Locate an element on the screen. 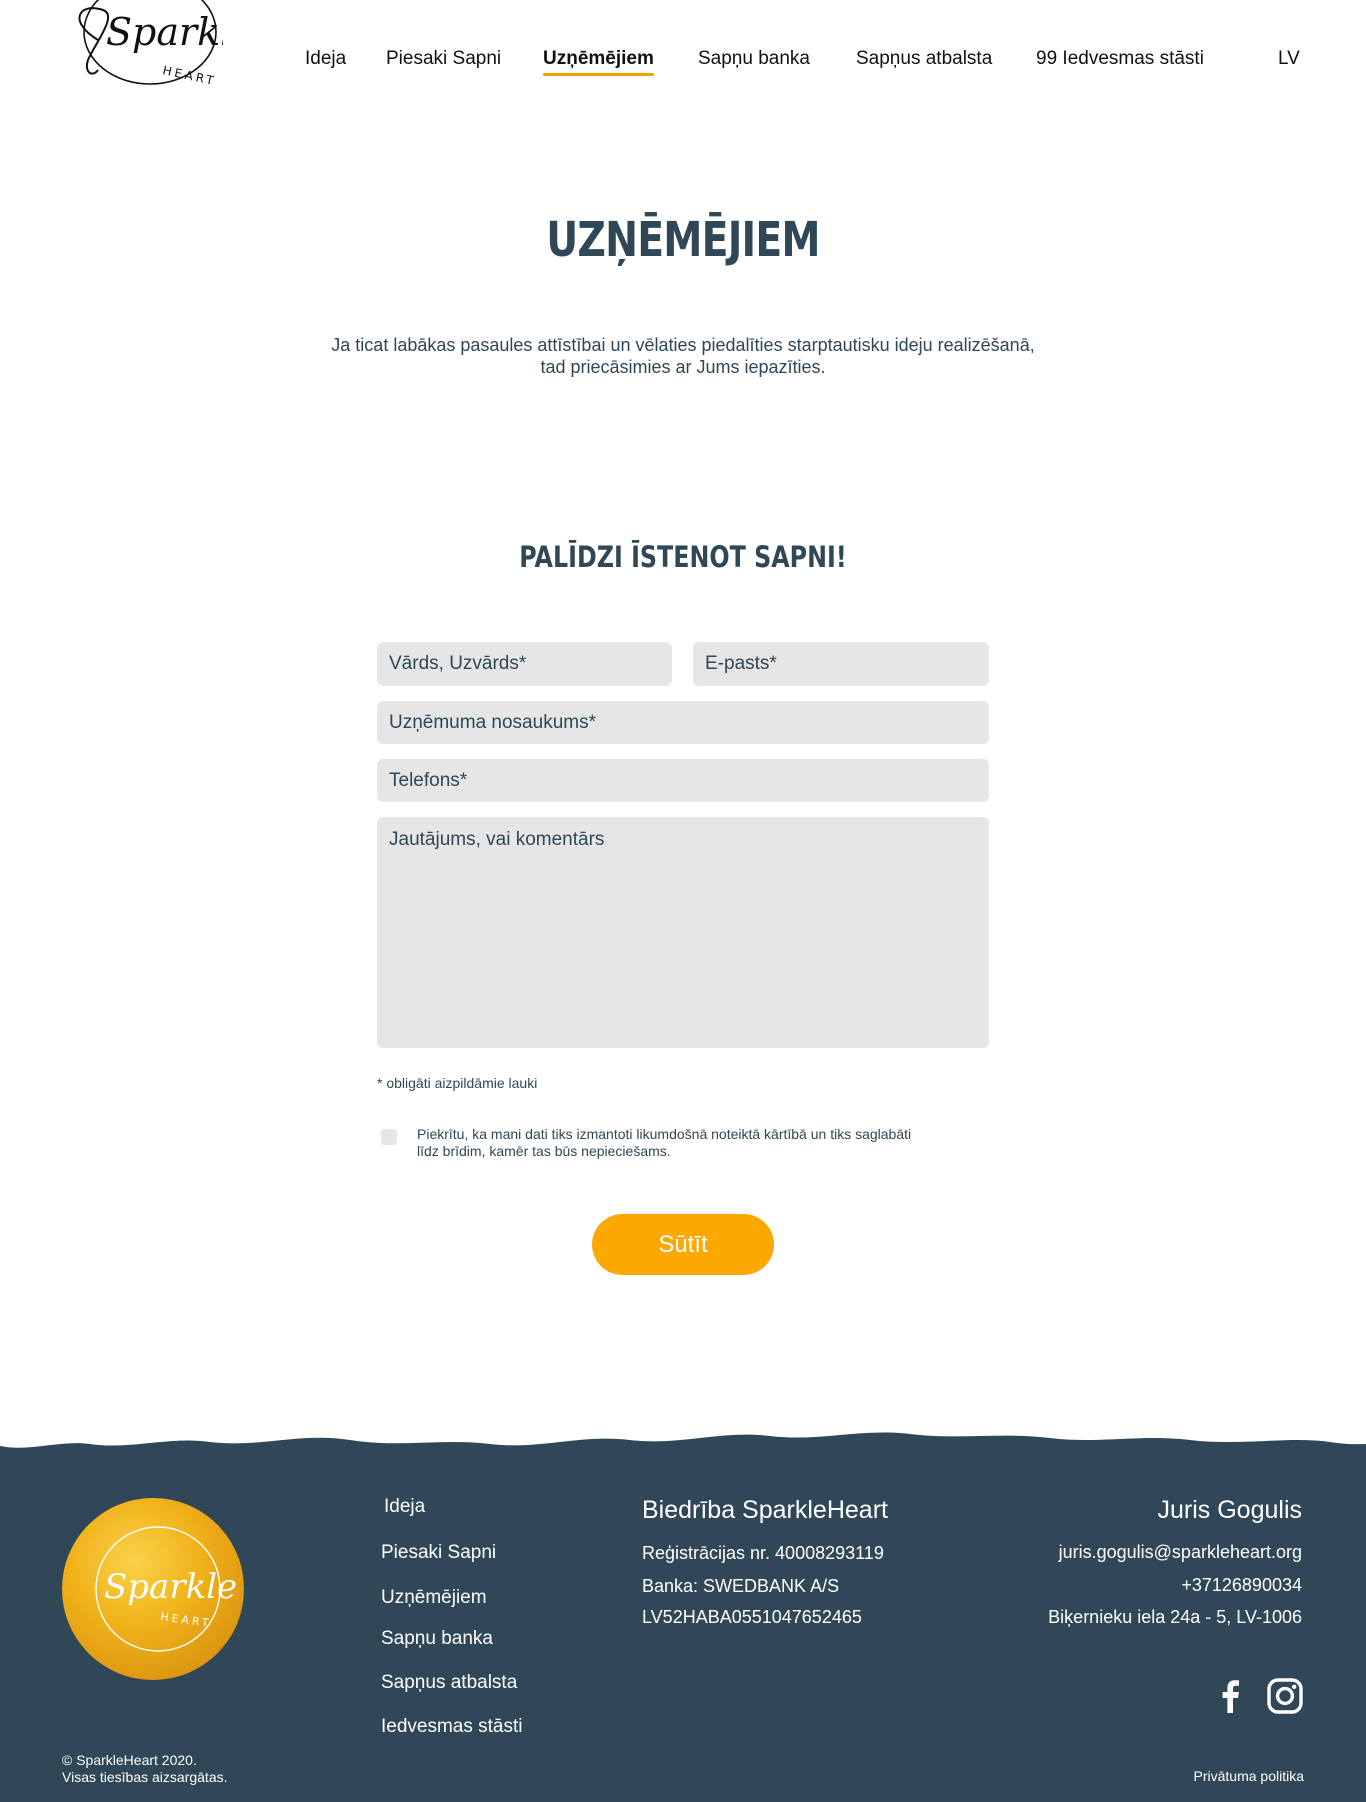 This screenshot has width=1366, height=1802. footer-nav-sapnus-atbalsta: Sapņus atbalsta is located at coordinates (449, 1683).